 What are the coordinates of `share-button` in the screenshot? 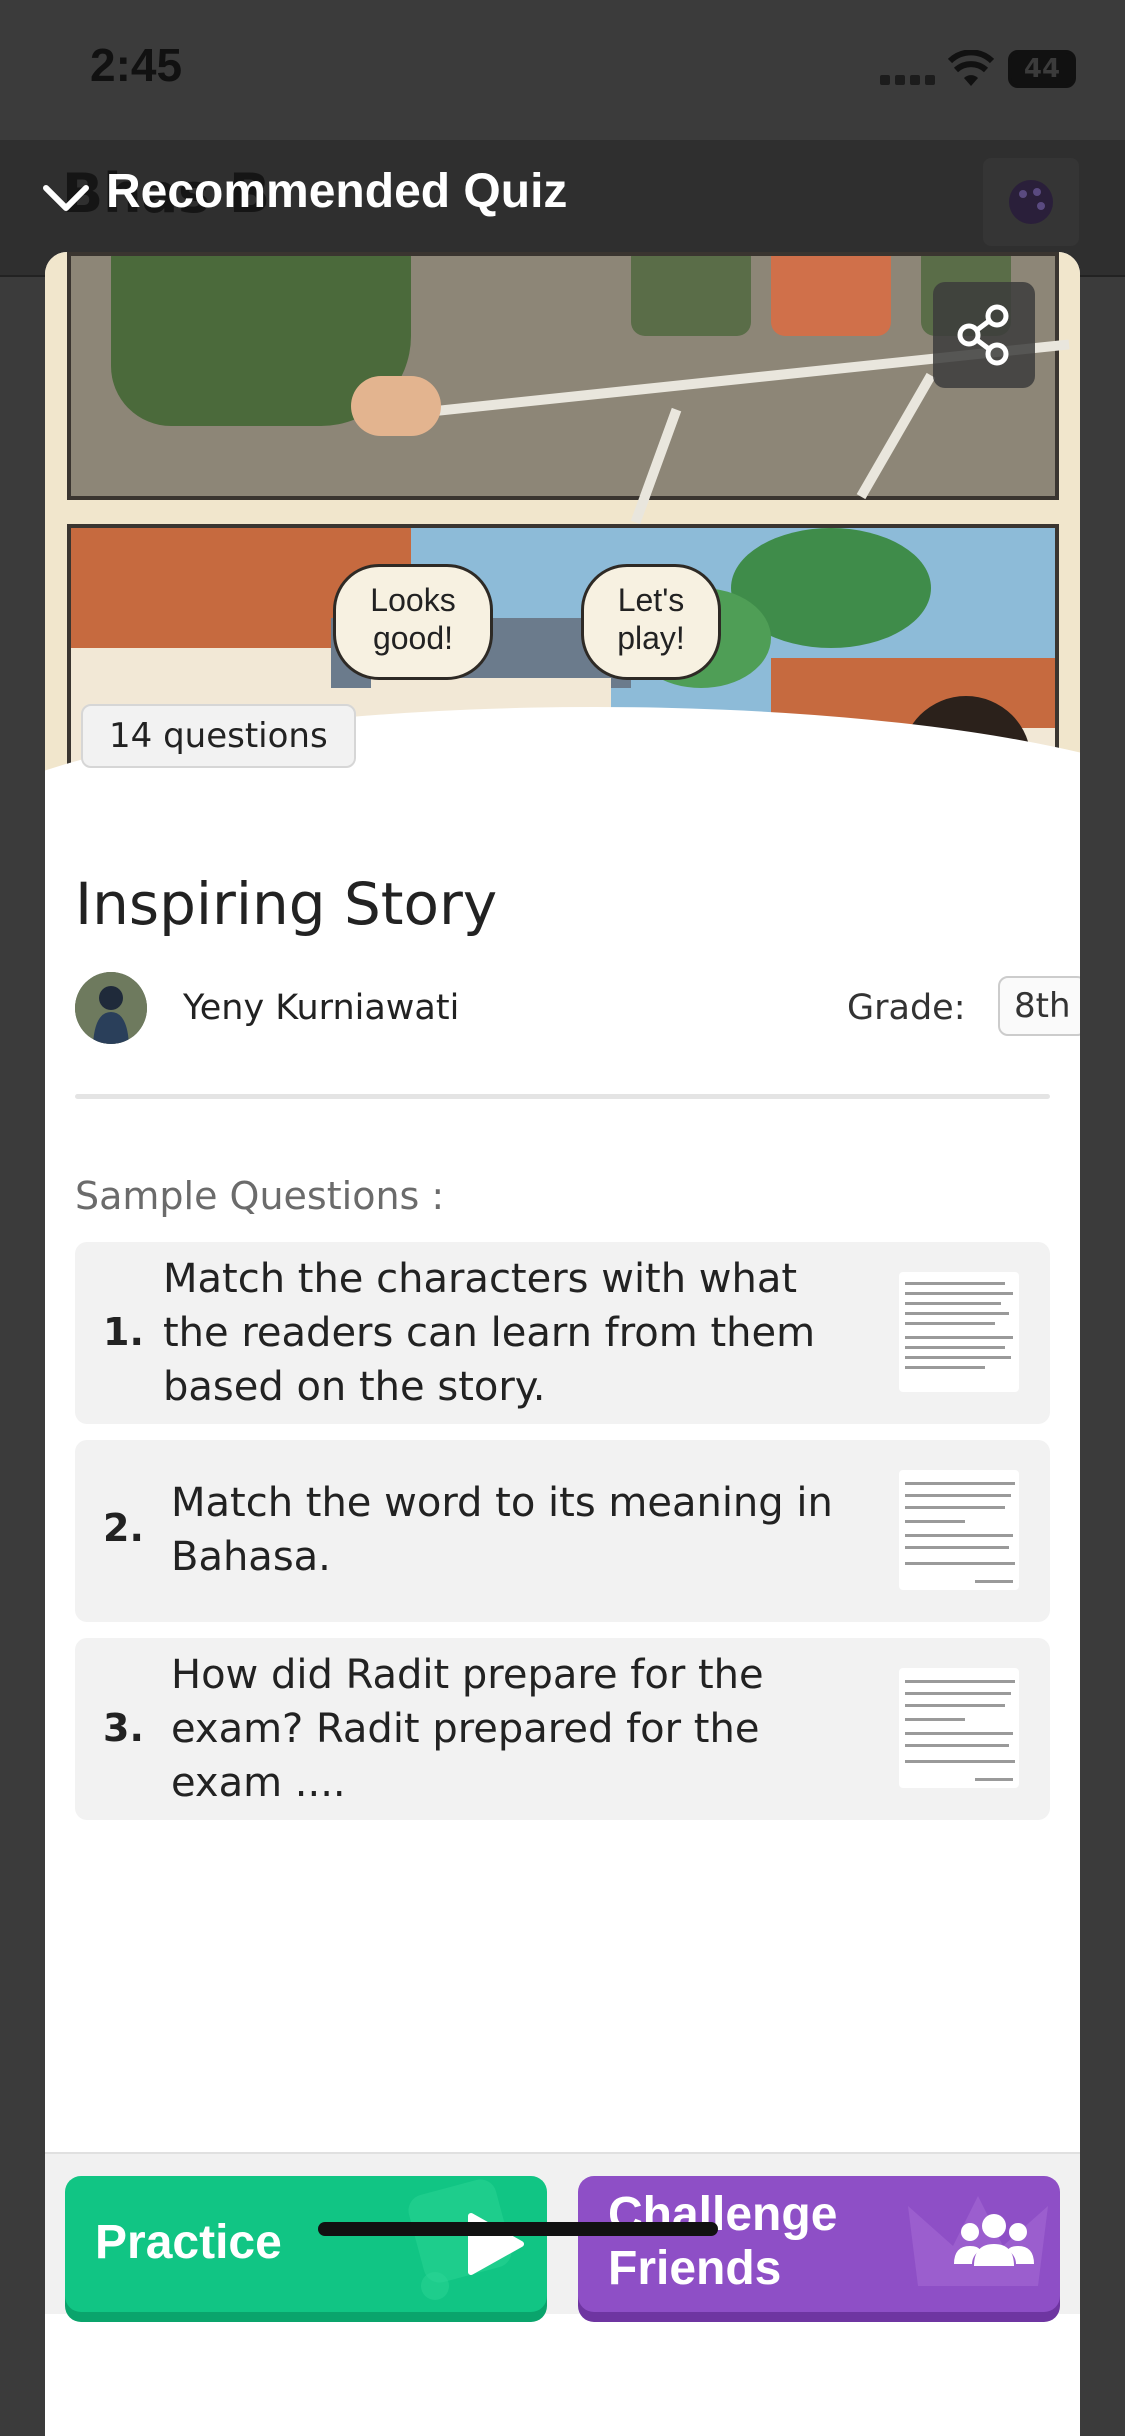 It's located at (984, 335).